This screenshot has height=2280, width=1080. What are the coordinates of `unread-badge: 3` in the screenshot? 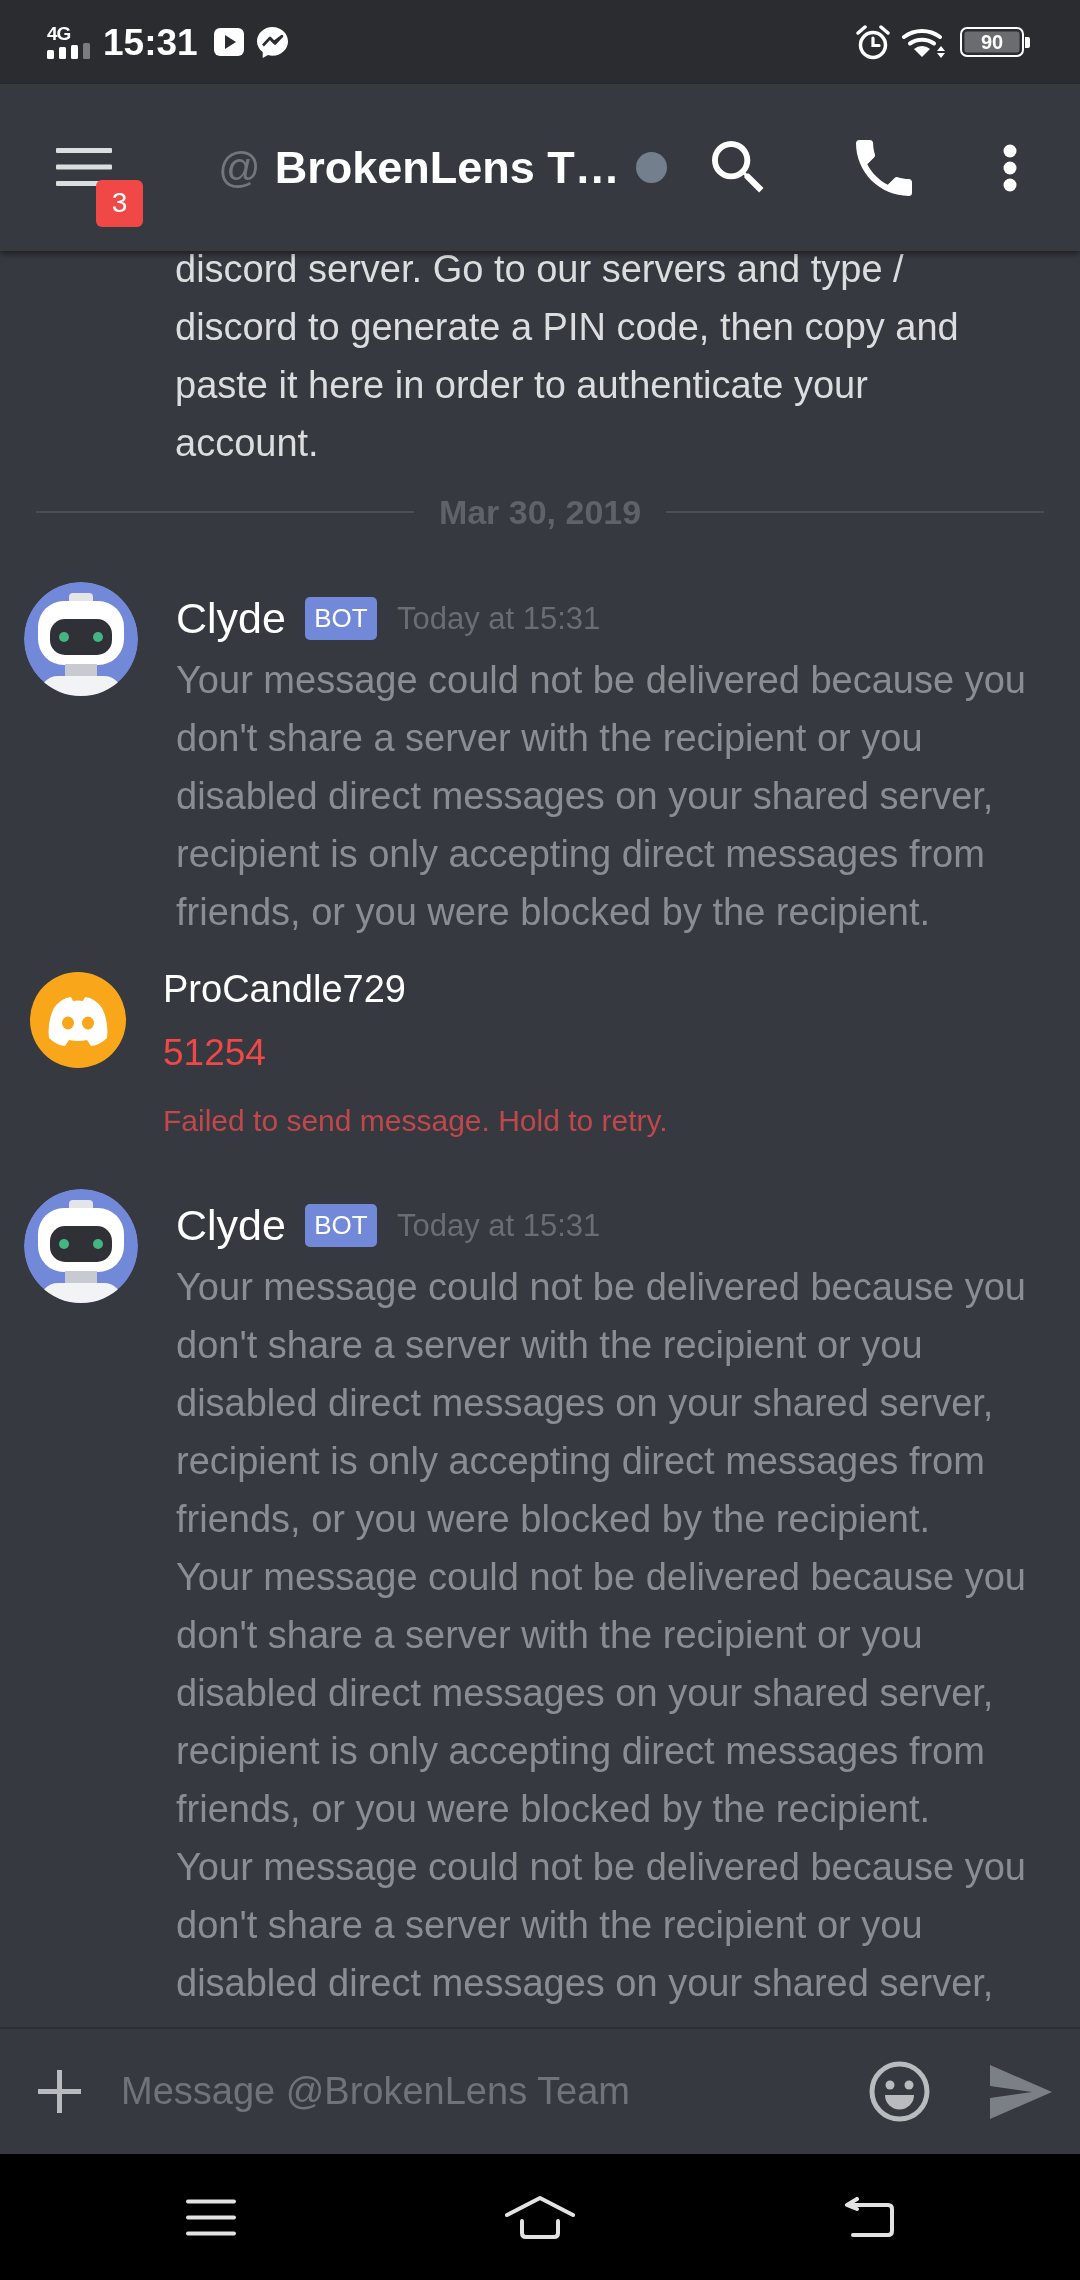 It's located at (119, 203).